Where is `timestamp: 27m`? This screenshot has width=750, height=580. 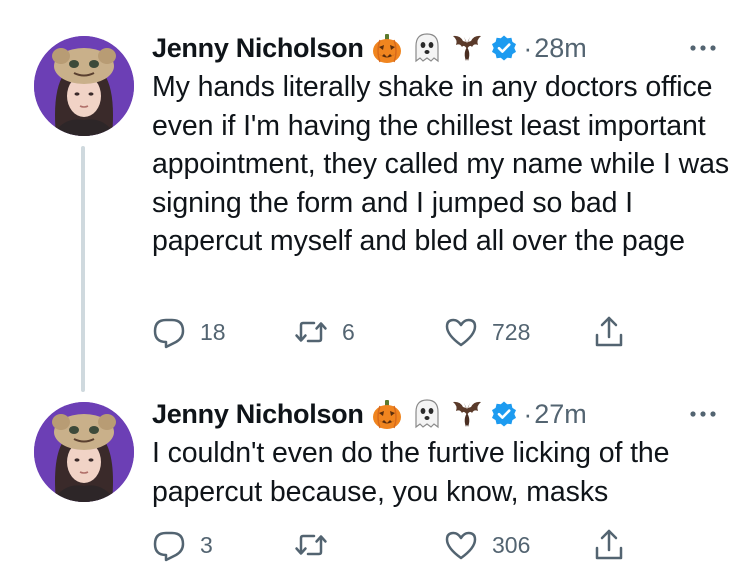
timestamp: 27m is located at coordinates (560, 414).